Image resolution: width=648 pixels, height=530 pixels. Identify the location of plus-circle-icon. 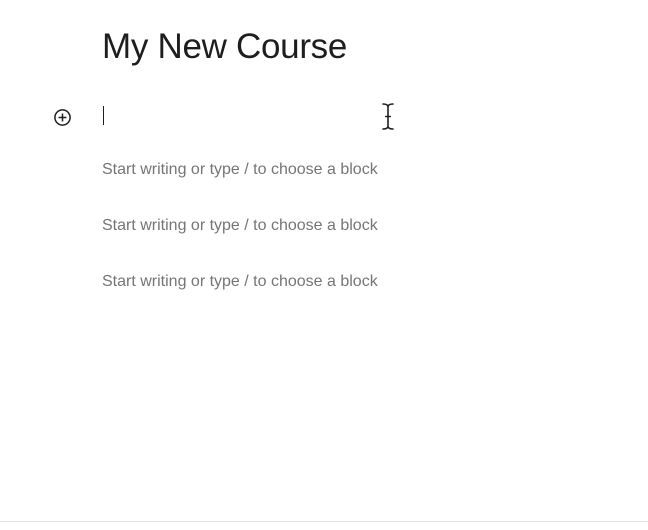
(62, 117).